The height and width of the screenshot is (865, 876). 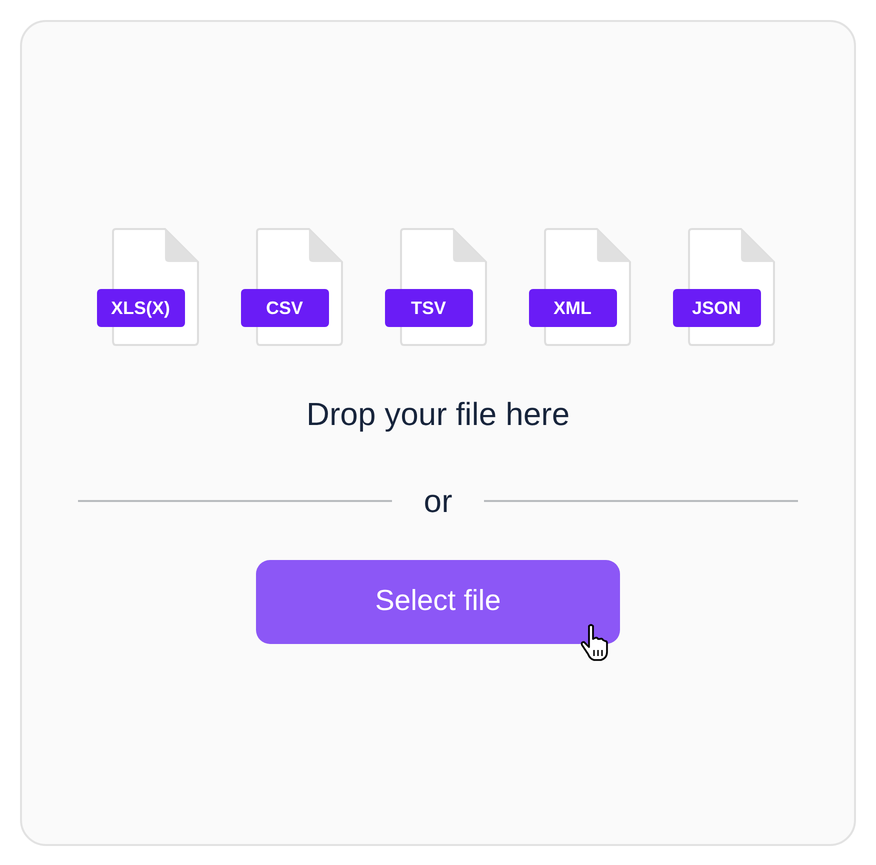 I want to click on file-type-badge: XLS(X), so click(x=140, y=308).